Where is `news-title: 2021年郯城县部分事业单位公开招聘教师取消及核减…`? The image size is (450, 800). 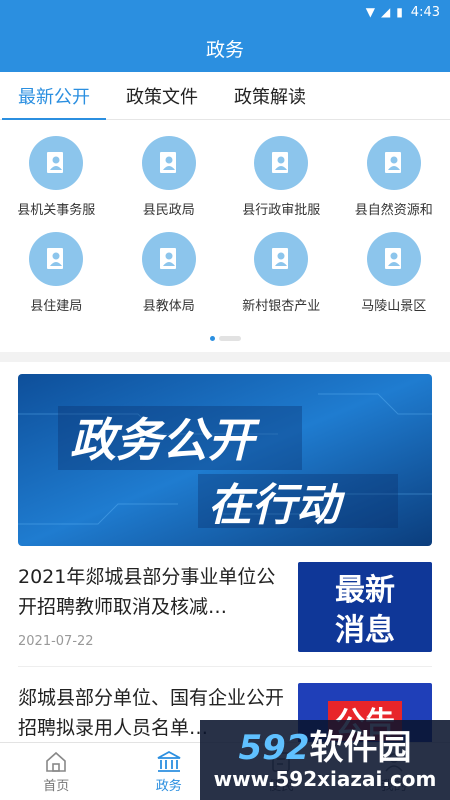 news-title: 2021年郯城县部分事业单位公开招聘教师取消及核减… is located at coordinates (147, 592).